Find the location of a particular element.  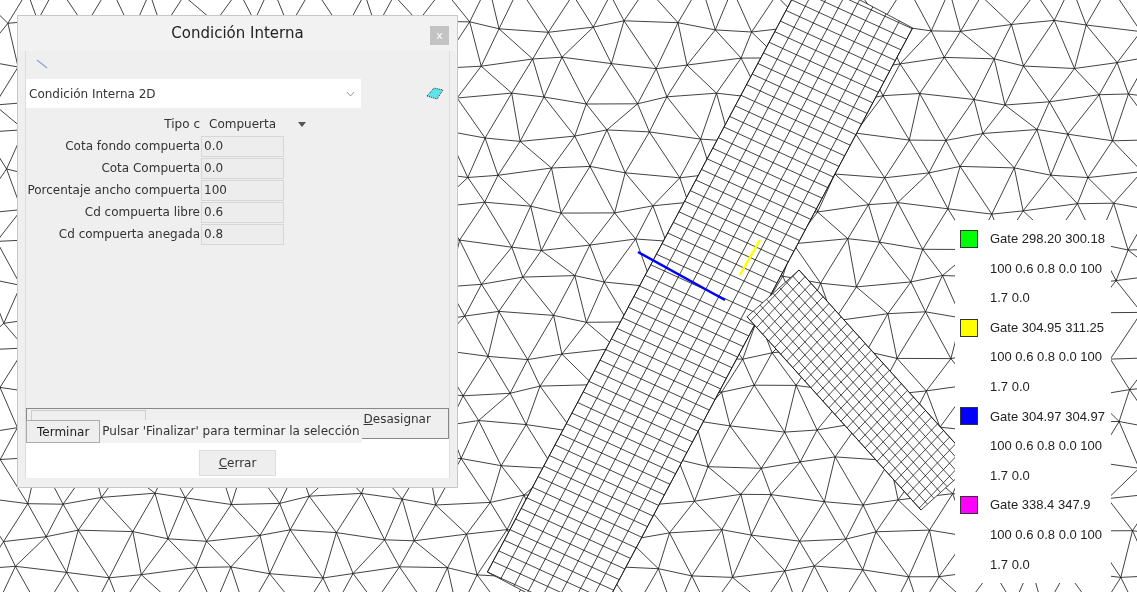

field-label: Porcentaje ancho compuerta is located at coordinates (113, 190).